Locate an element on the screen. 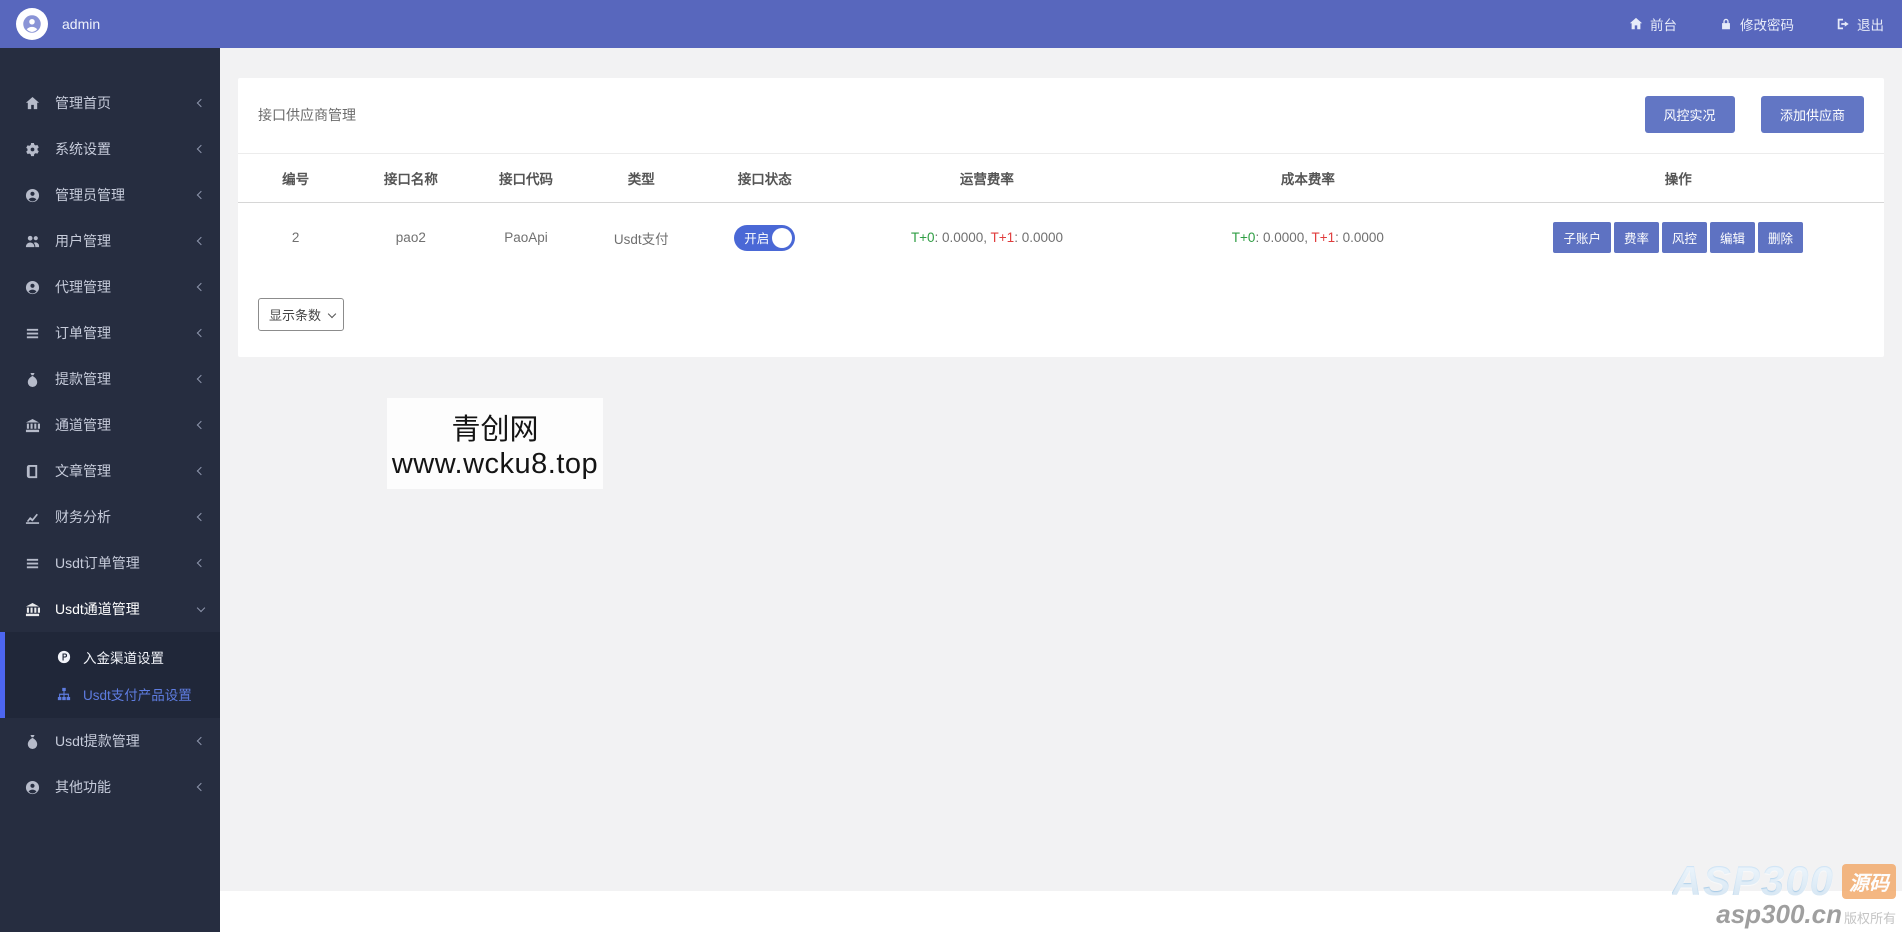 This screenshot has height=932, width=1902. t1-label: T+1 is located at coordinates (1323, 237).